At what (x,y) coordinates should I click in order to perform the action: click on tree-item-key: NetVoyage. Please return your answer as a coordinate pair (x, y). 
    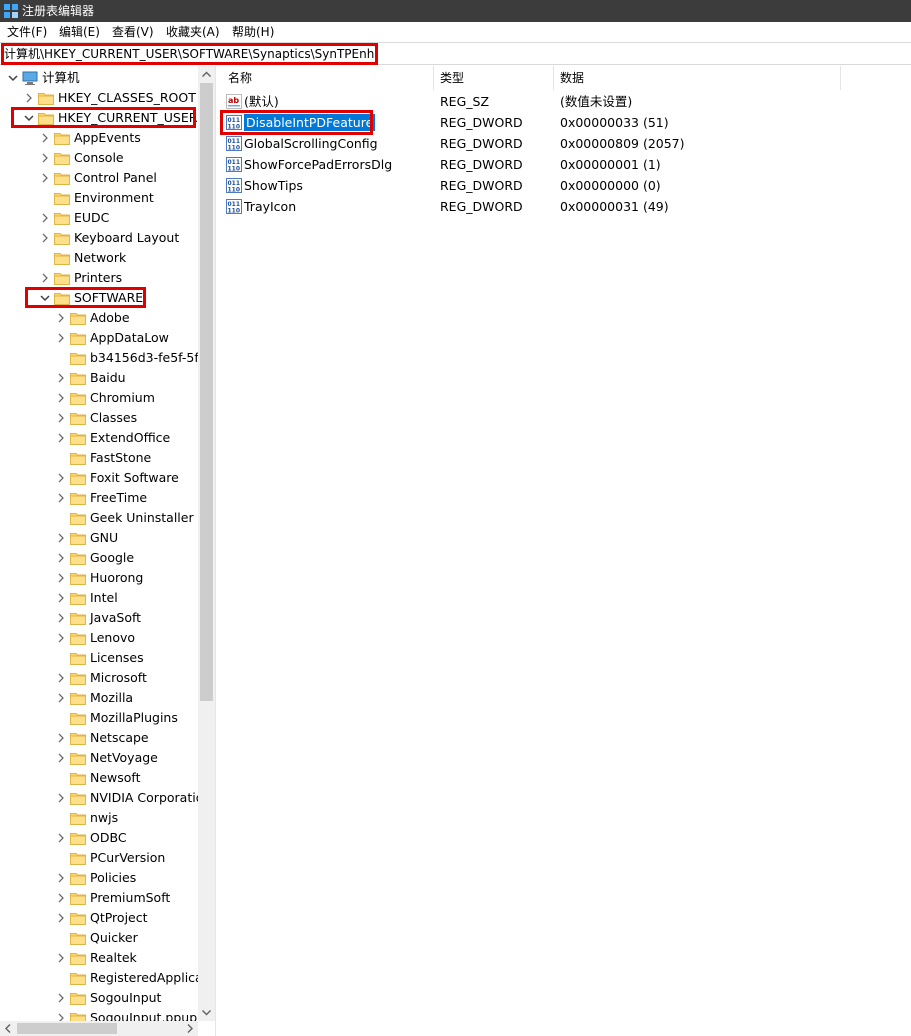
    Looking at the image, I should click on (99, 758).